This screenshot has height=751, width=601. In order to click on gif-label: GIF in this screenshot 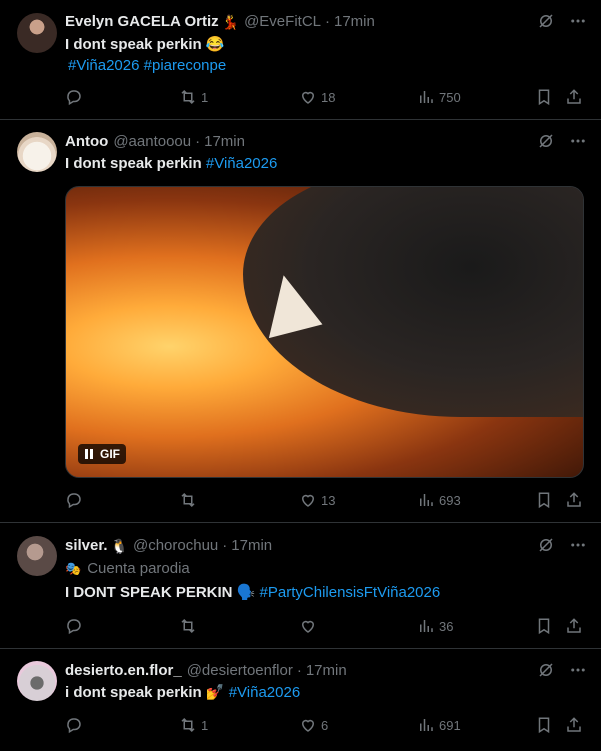, I will do `click(110, 454)`.